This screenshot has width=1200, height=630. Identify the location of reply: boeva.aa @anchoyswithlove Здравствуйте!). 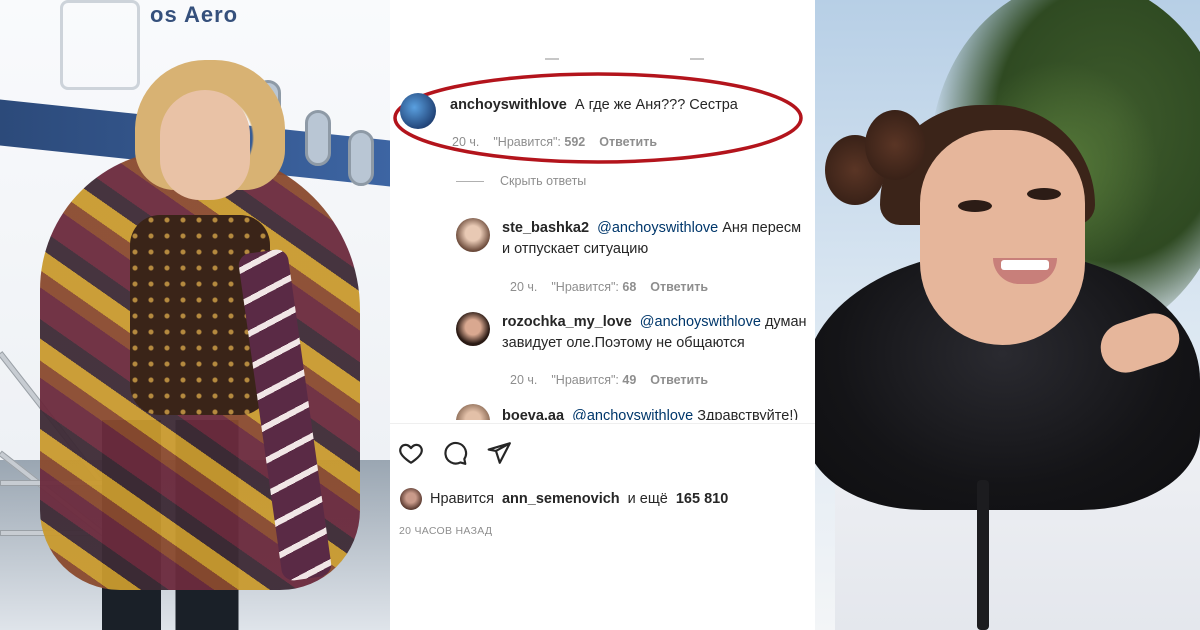
(627, 412).